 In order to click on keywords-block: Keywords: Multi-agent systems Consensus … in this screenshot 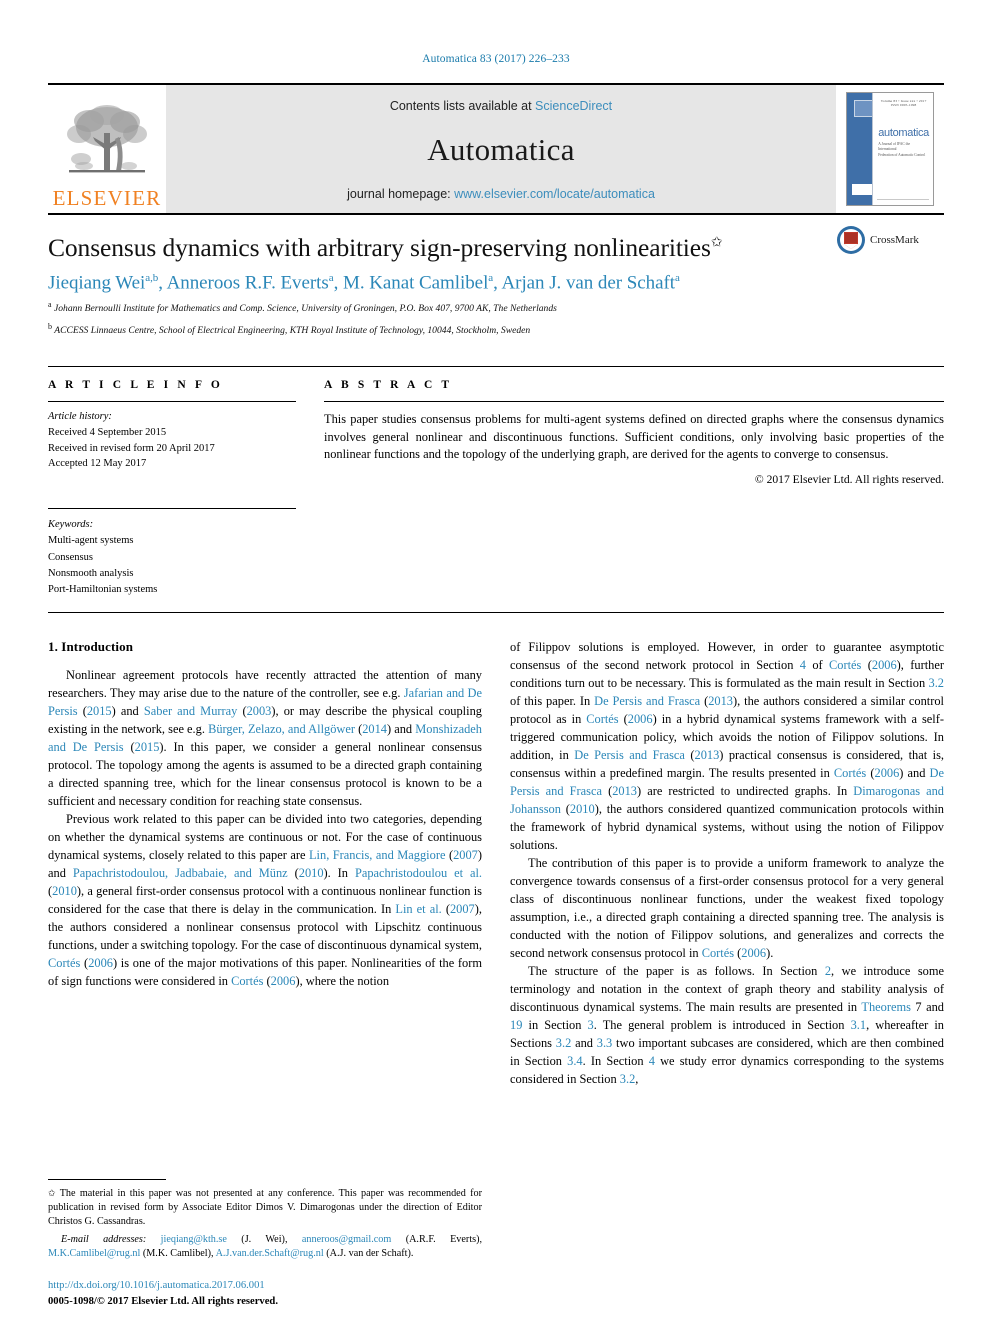, I will do `click(172, 553)`.